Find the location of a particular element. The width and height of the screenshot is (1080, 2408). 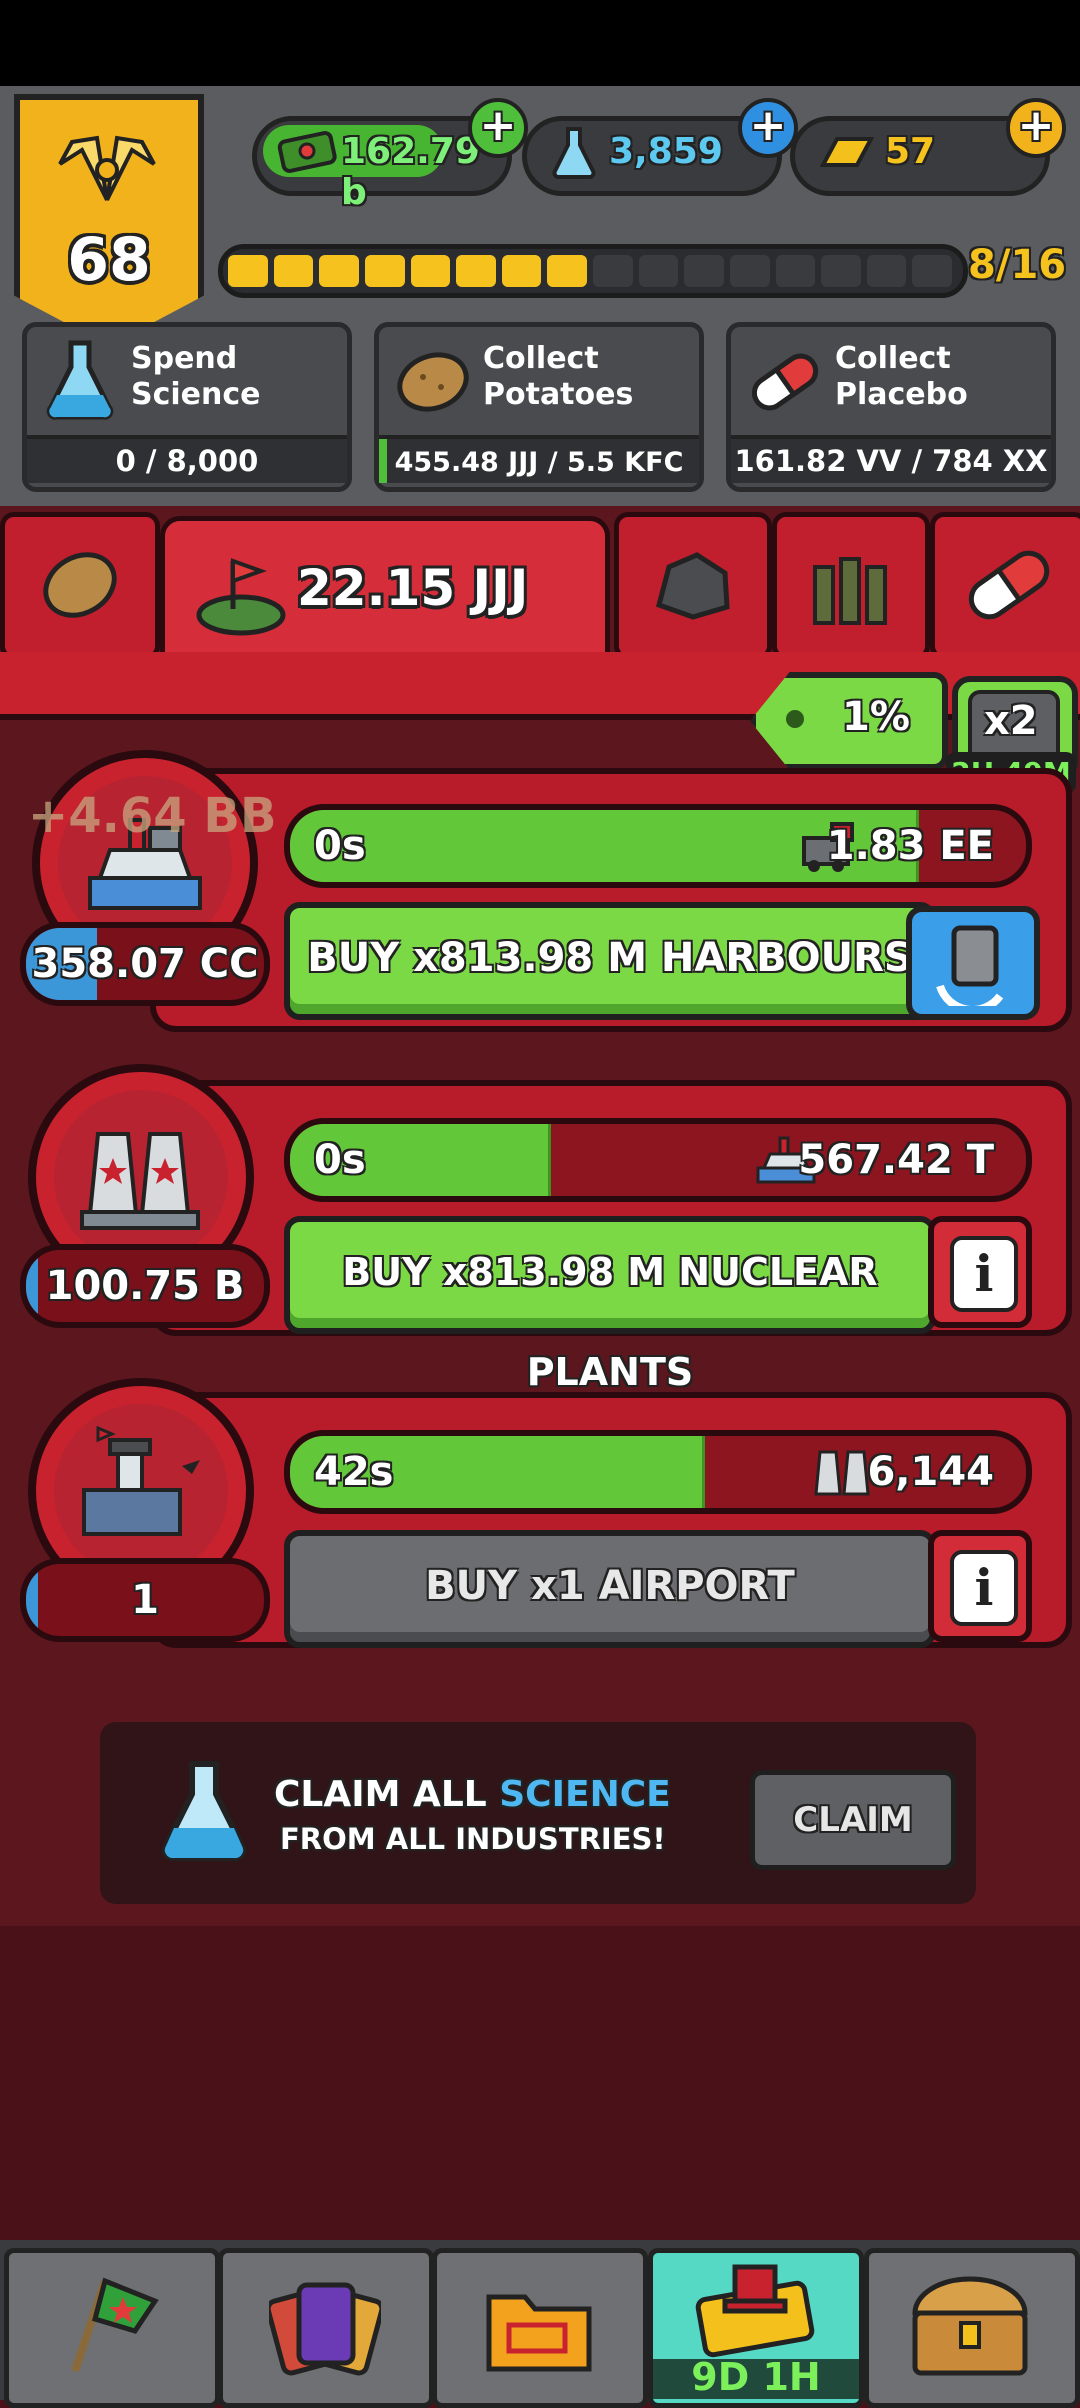

event-ticket-icon is located at coordinates (755, 2311).